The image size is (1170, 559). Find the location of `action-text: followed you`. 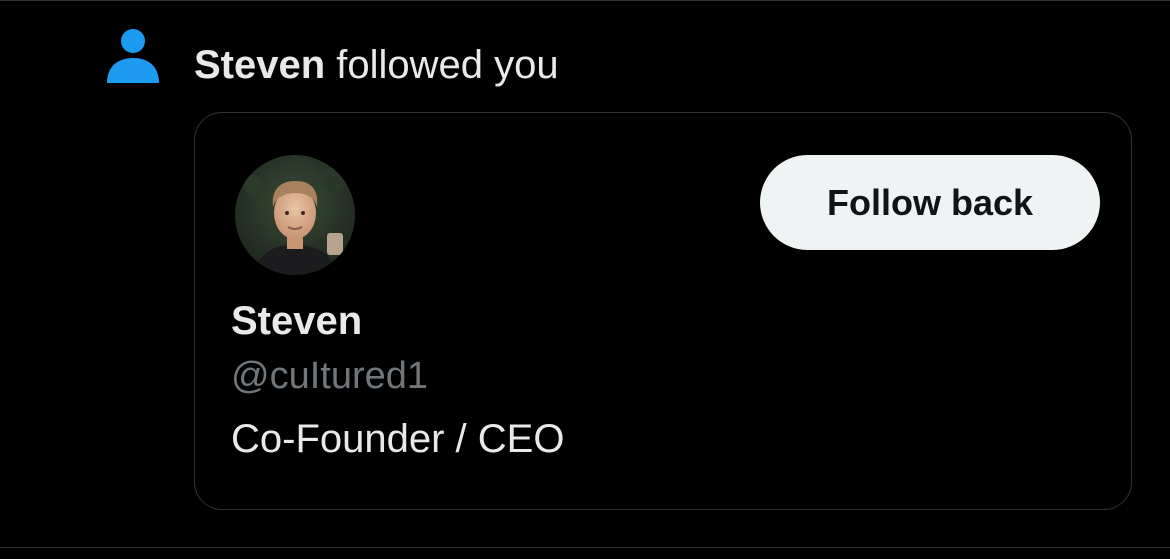

action-text: followed you is located at coordinates (442, 65).